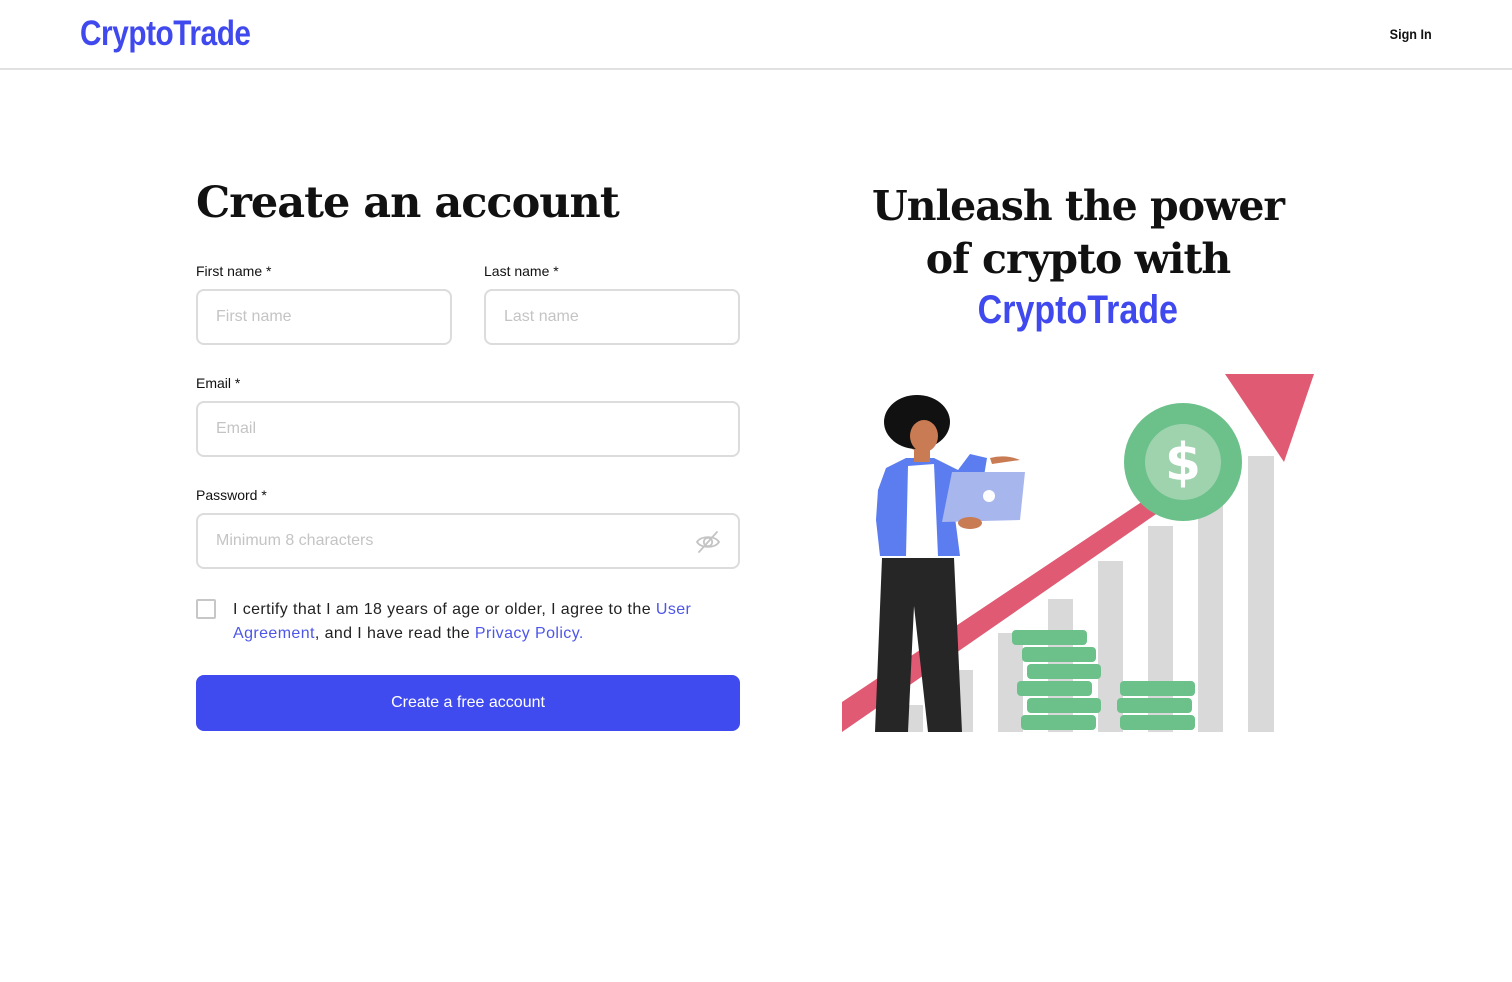  Describe the element at coordinates (231, 495) in the screenshot. I see `password-label: Password *` at that location.